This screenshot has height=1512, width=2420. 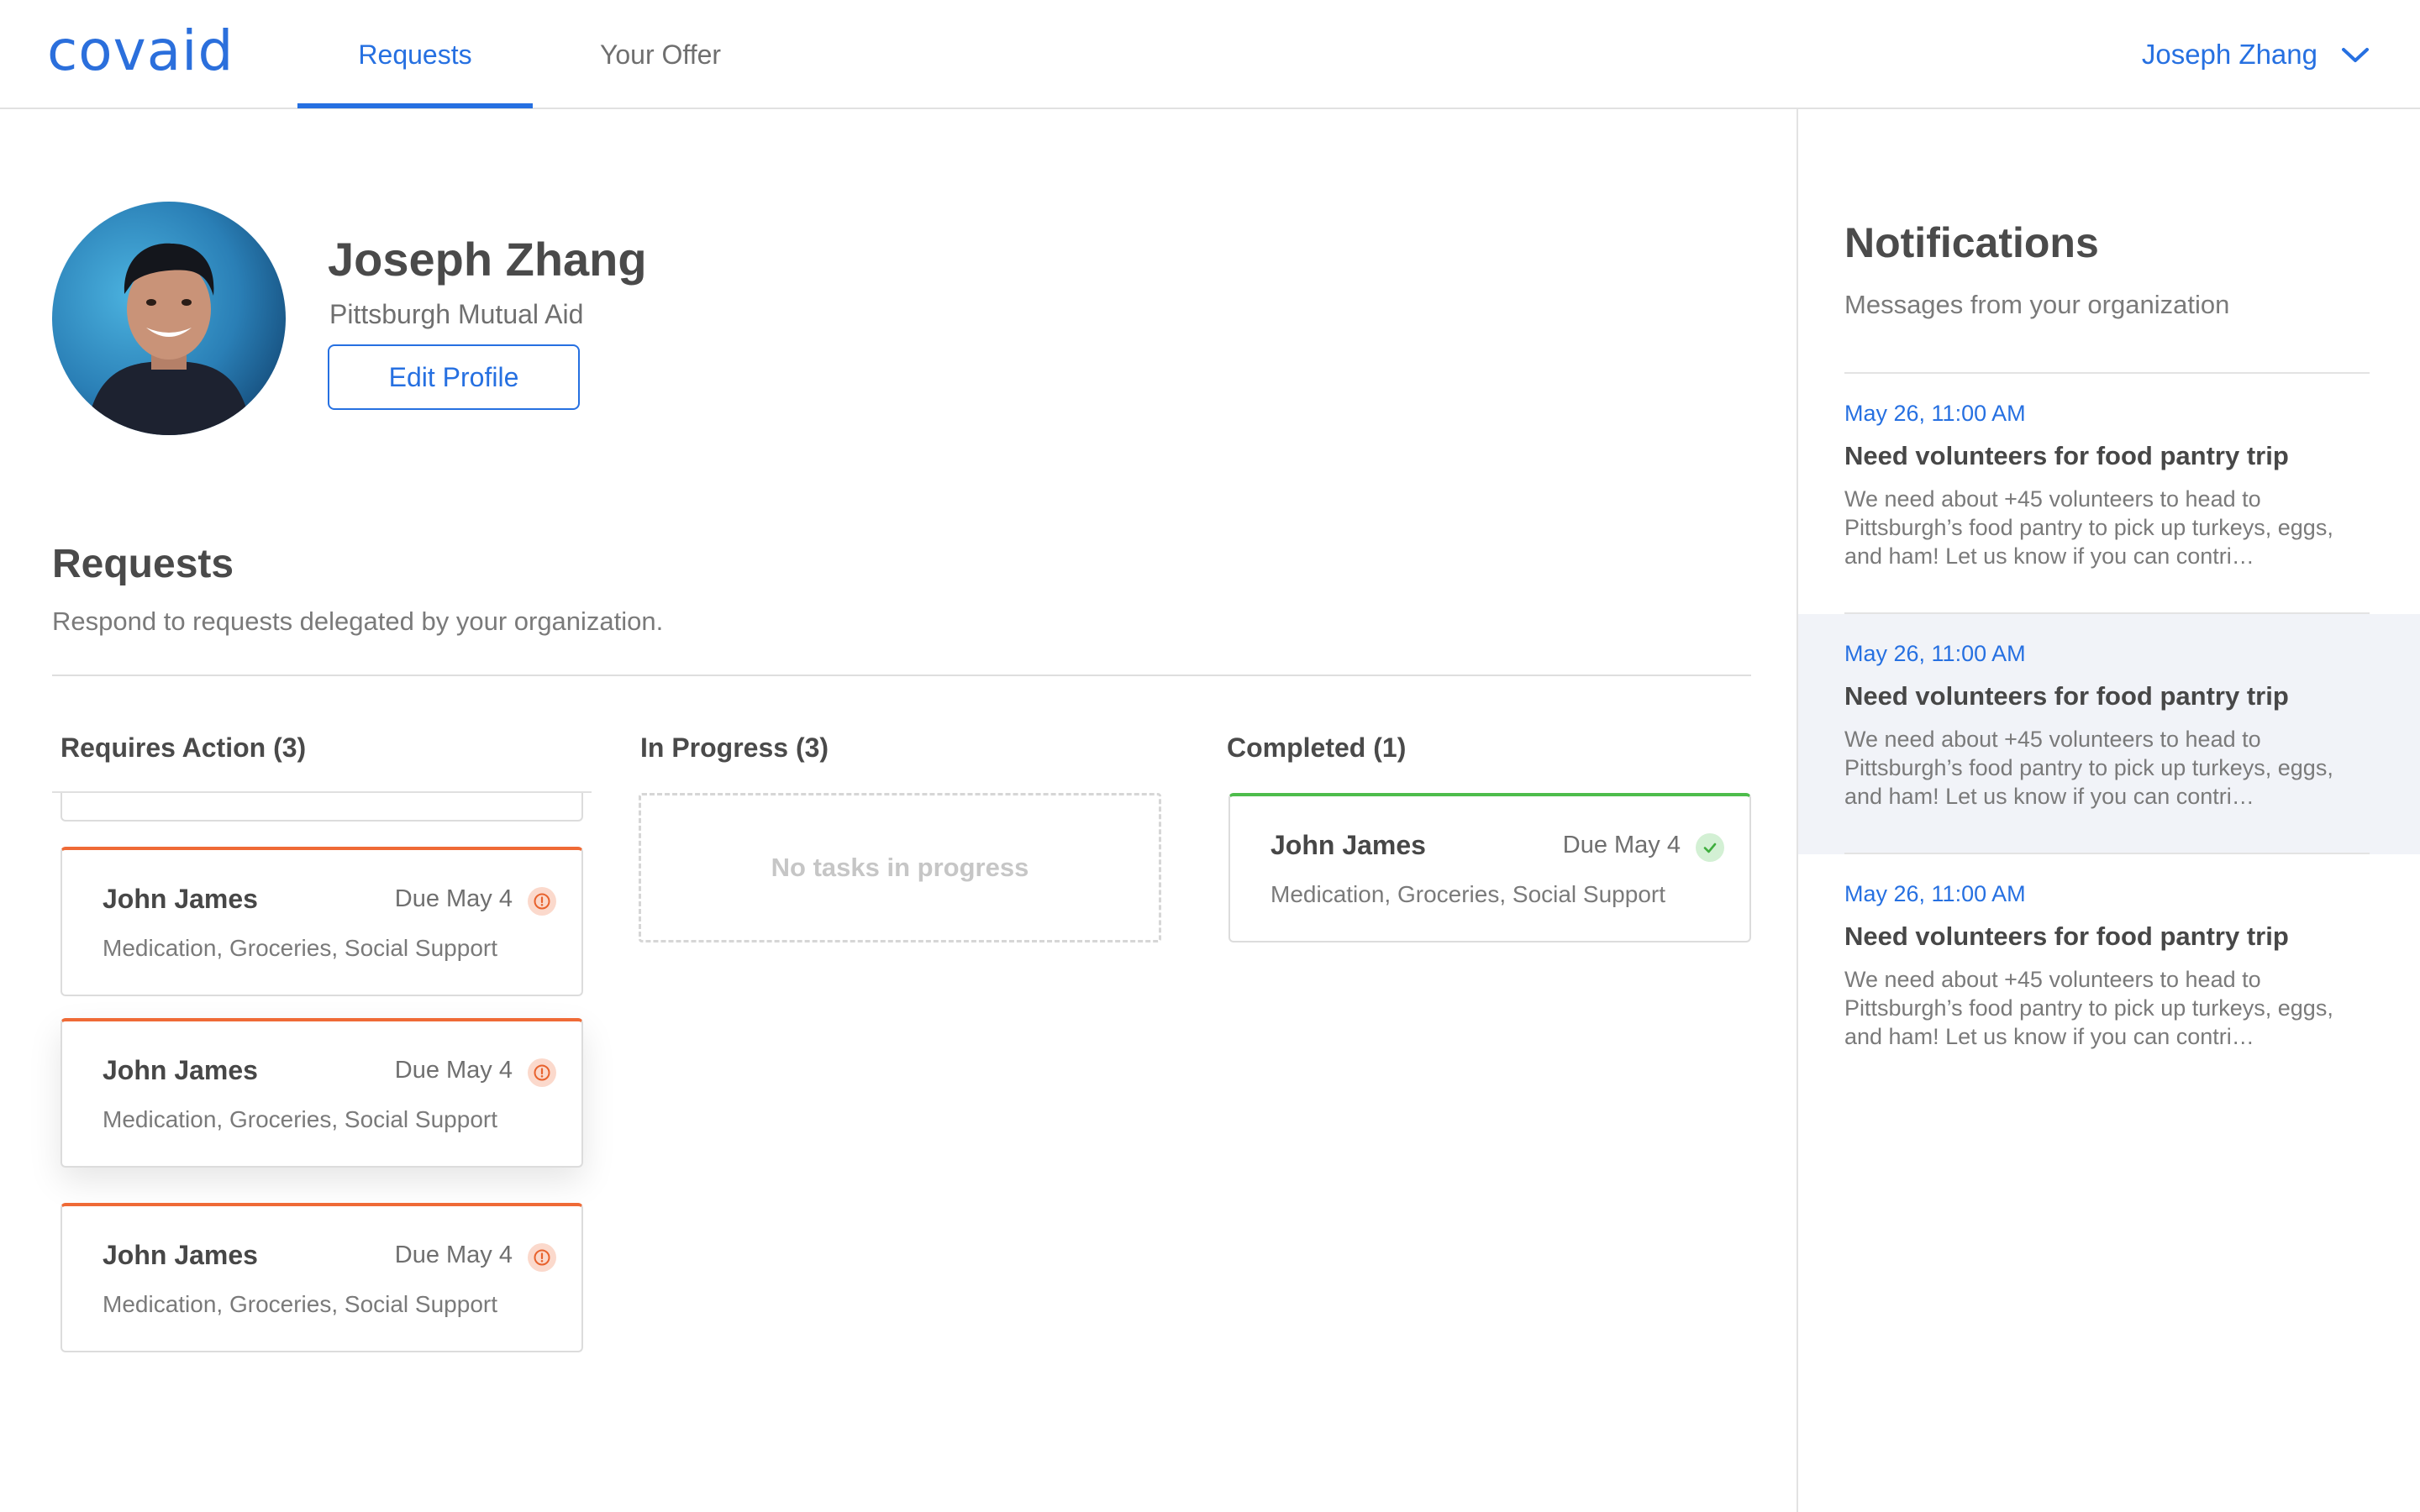 I want to click on user-menu: Joseph Zhang, so click(x=2256, y=54).